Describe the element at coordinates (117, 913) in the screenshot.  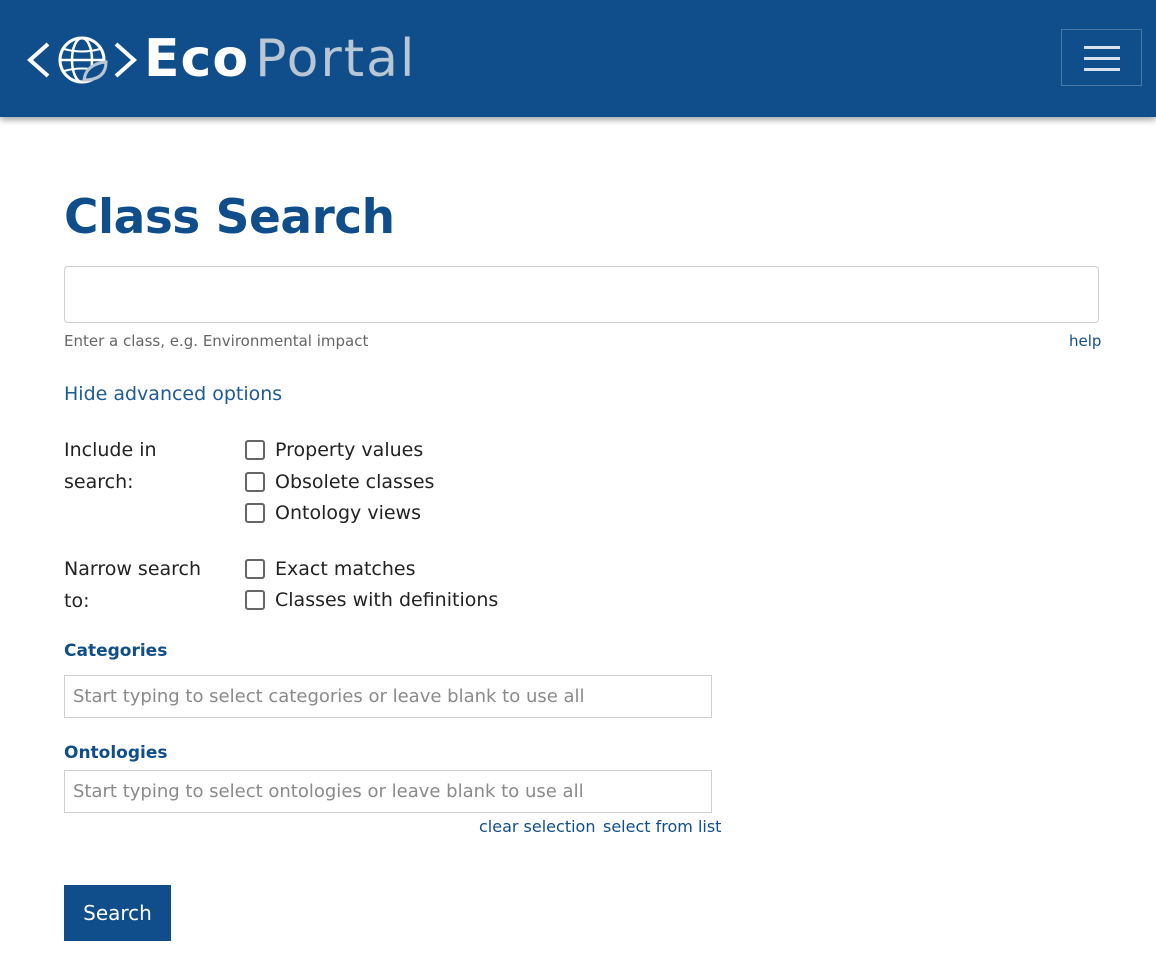
I see `search-button: Search` at that location.